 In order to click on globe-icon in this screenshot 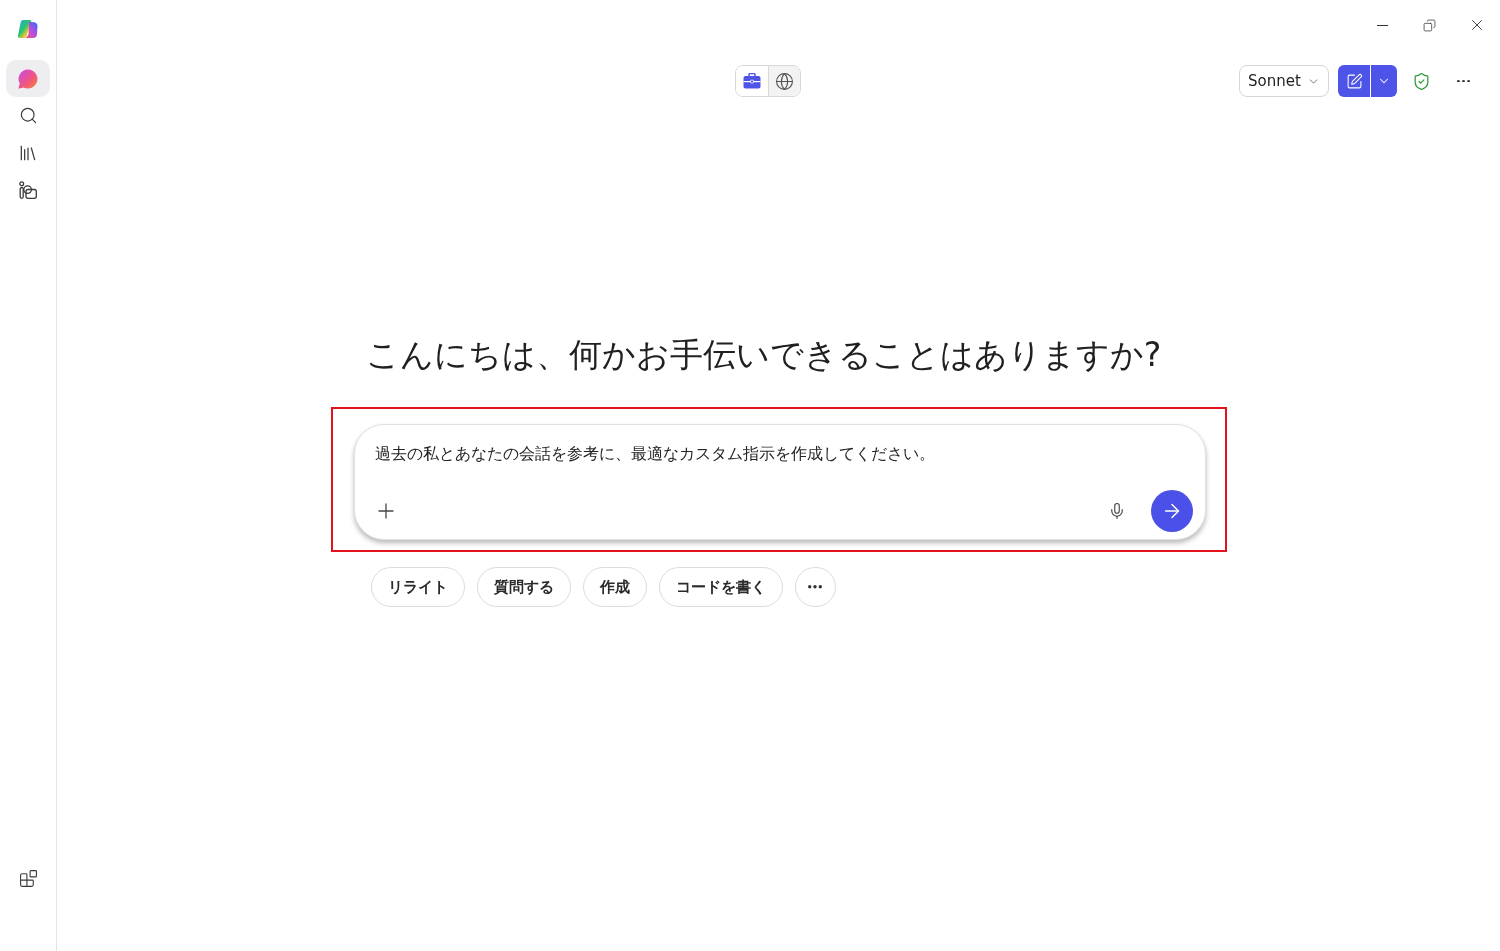, I will do `click(784, 81)`.